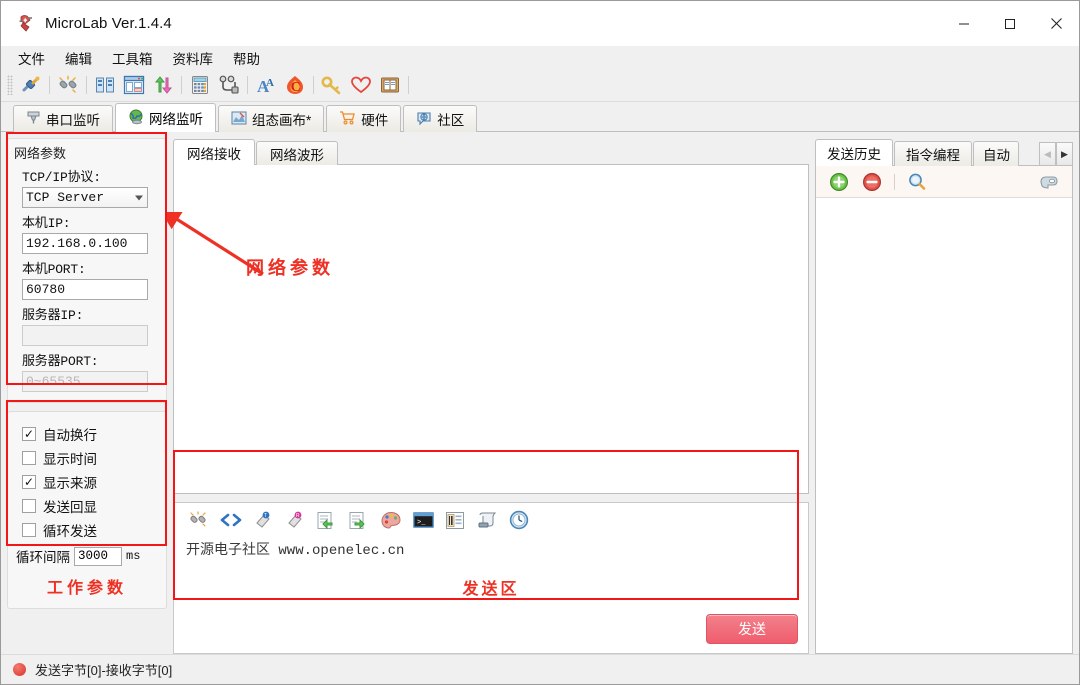 Image resolution: width=1080 pixels, height=685 pixels. What do you see at coordinates (391, 520) in the screenshot?
I see `palette-icon` at bounding box center [391, 520].